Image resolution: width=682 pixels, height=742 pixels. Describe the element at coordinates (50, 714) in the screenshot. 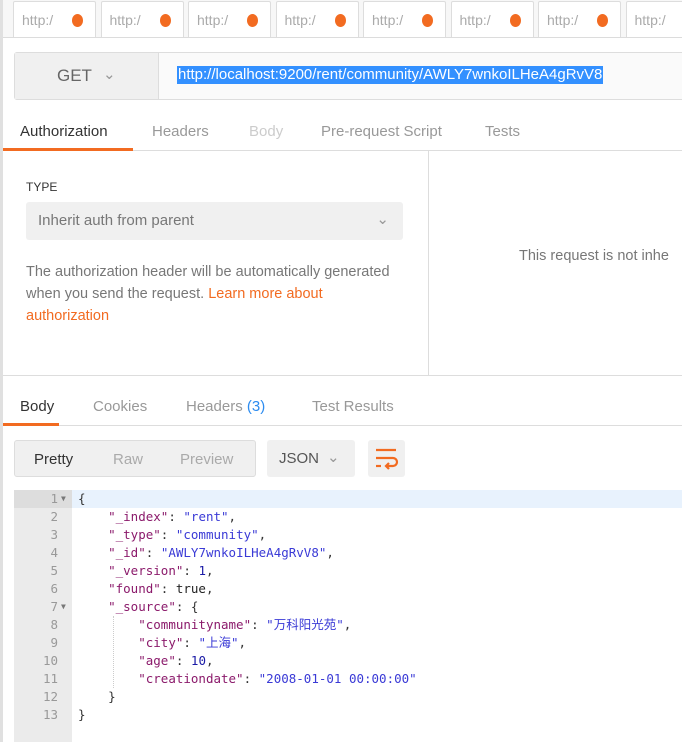

I see `line-number: 13` at that location.